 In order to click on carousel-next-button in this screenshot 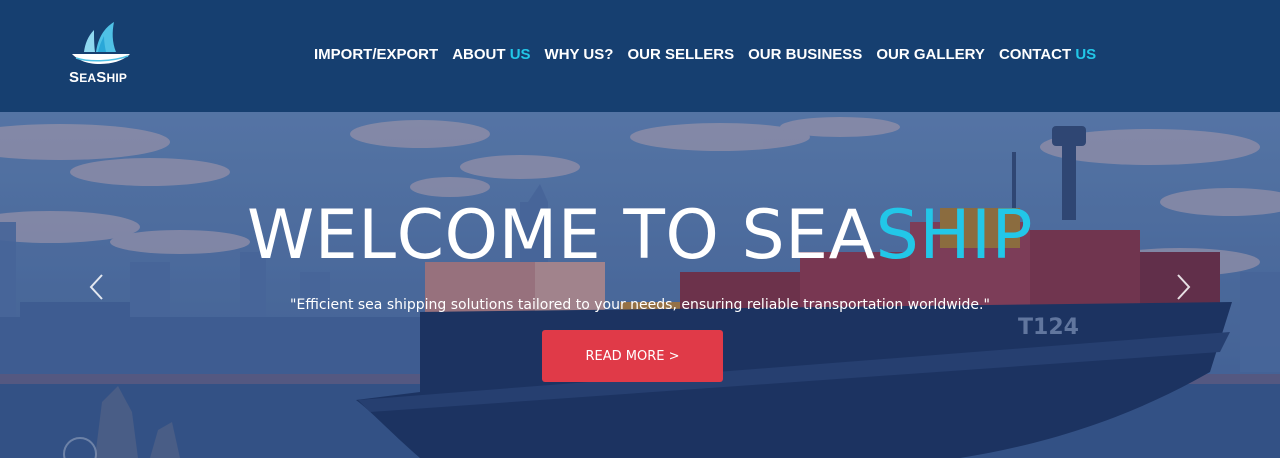, I will do `click(1183, 287)`.